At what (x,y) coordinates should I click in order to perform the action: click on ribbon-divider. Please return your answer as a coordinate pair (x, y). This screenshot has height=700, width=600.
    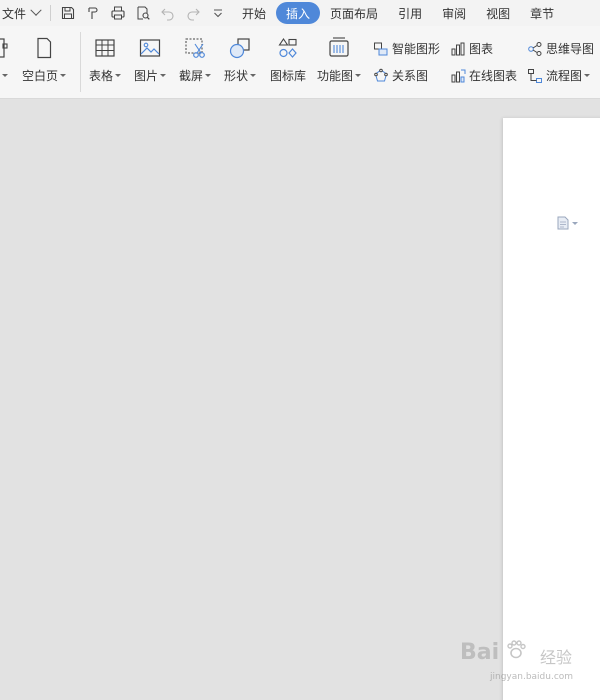
    Looking at the image, I should click on (80, 62).